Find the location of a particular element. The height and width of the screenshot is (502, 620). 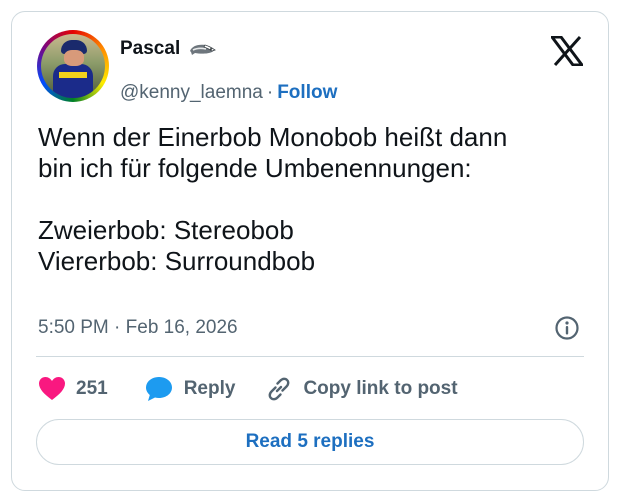

tweet-text-line: Viererbob: Surroundbob is located at coordinates (177, 261).